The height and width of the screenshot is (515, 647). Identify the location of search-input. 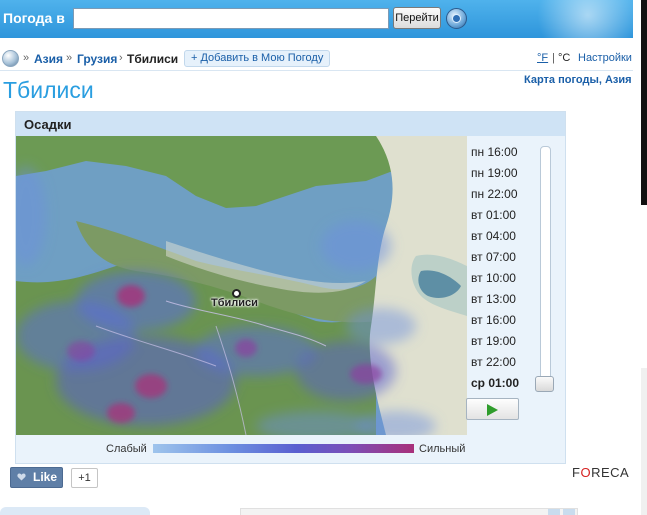
(231, 18).